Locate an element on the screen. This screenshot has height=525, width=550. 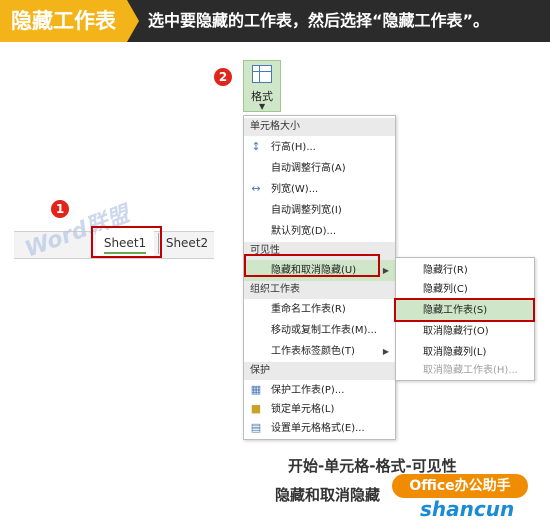
menu-item-lock-cell: ■ 锁定单元格(L) is located at coordinates (319, 409).